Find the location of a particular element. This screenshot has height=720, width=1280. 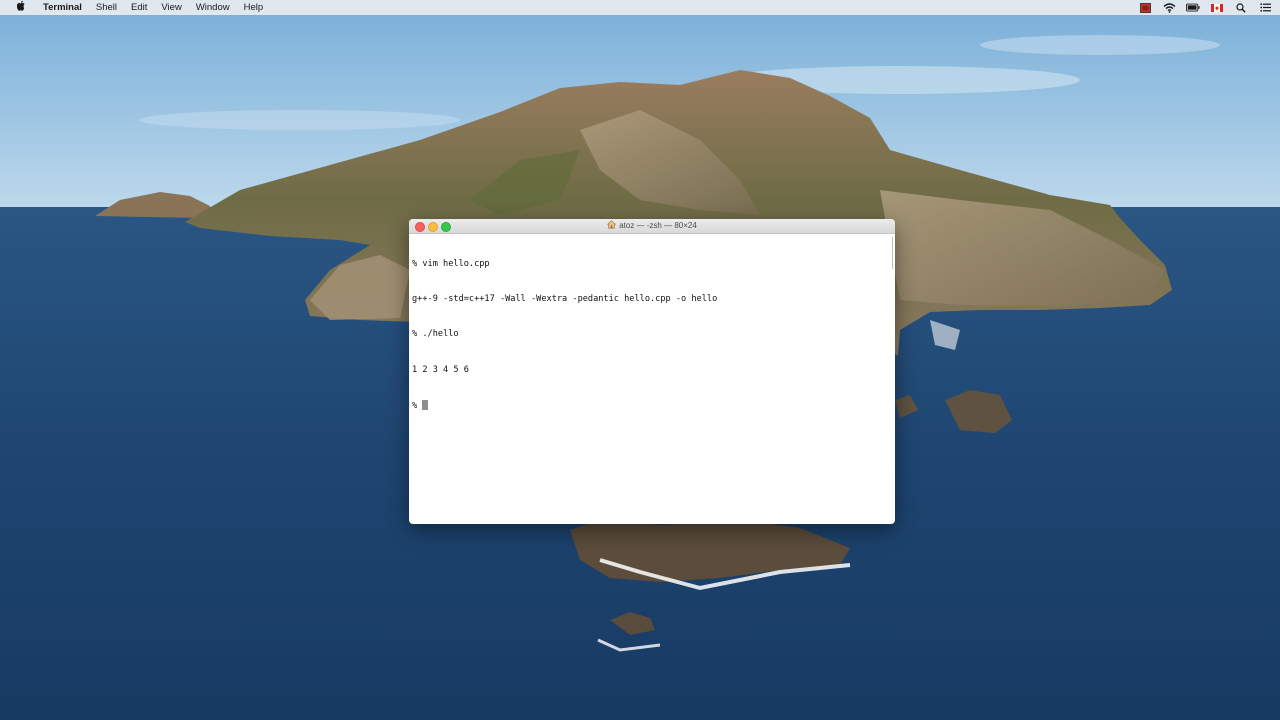

terminal-line: % vim hello.cpp is located at coordinates (451, 263).